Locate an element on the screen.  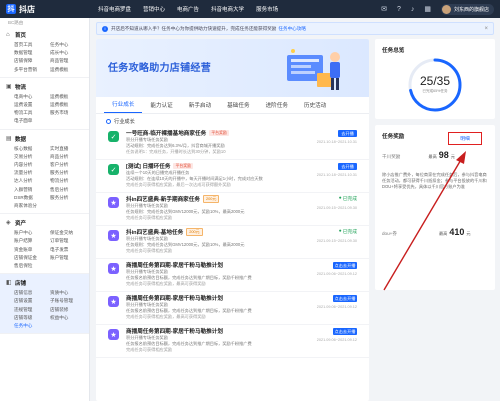
sidebar-item: 店铺信息 is located at coordinates (32, 293).